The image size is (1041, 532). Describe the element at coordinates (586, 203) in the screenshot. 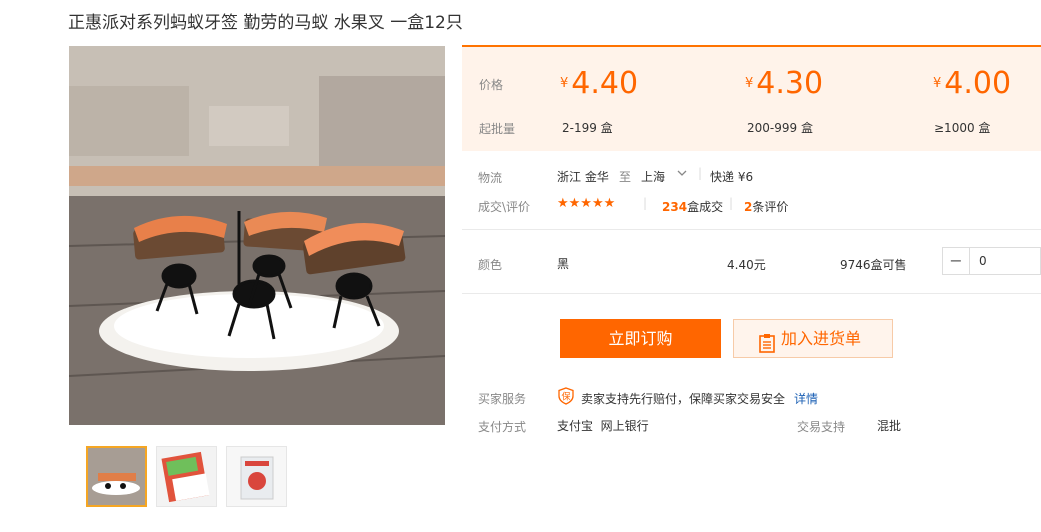

I see `rating-stars: ★★★★★` at that location.